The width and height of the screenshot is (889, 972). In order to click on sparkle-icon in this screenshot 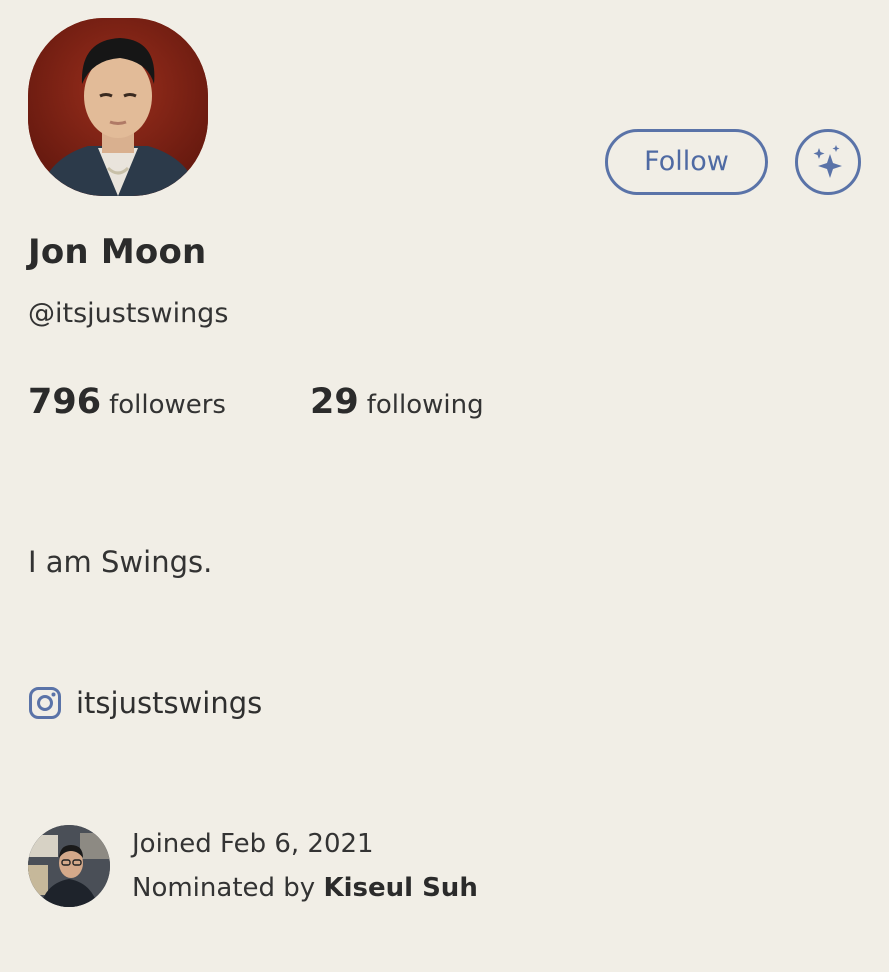, I will do `click(827, 161)`.